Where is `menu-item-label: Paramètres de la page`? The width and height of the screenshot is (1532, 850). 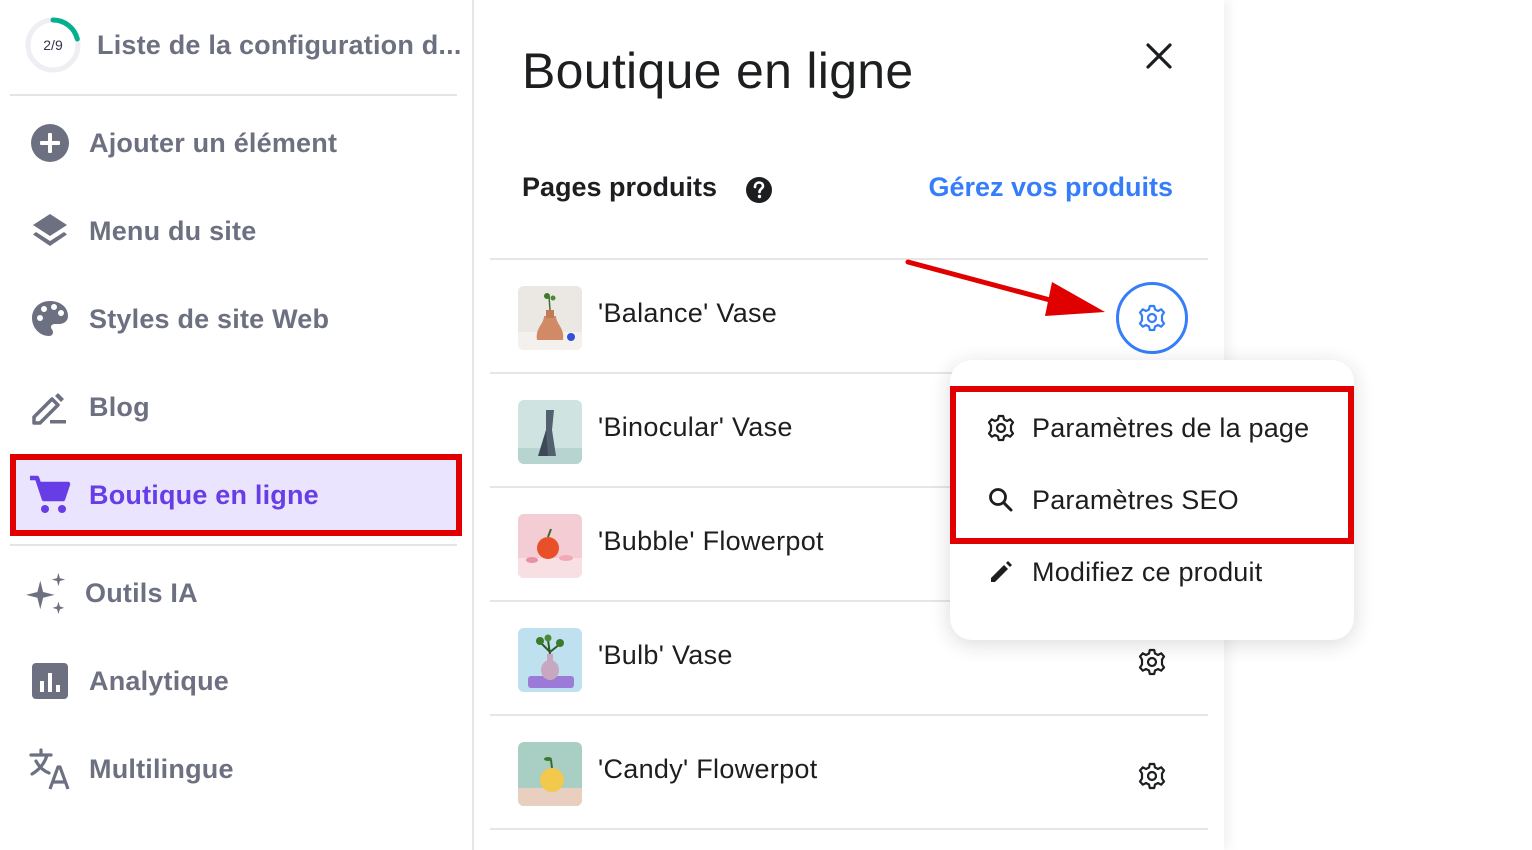 menu-item-label: Paramètres de la page is located at coordinates (1171, 427).